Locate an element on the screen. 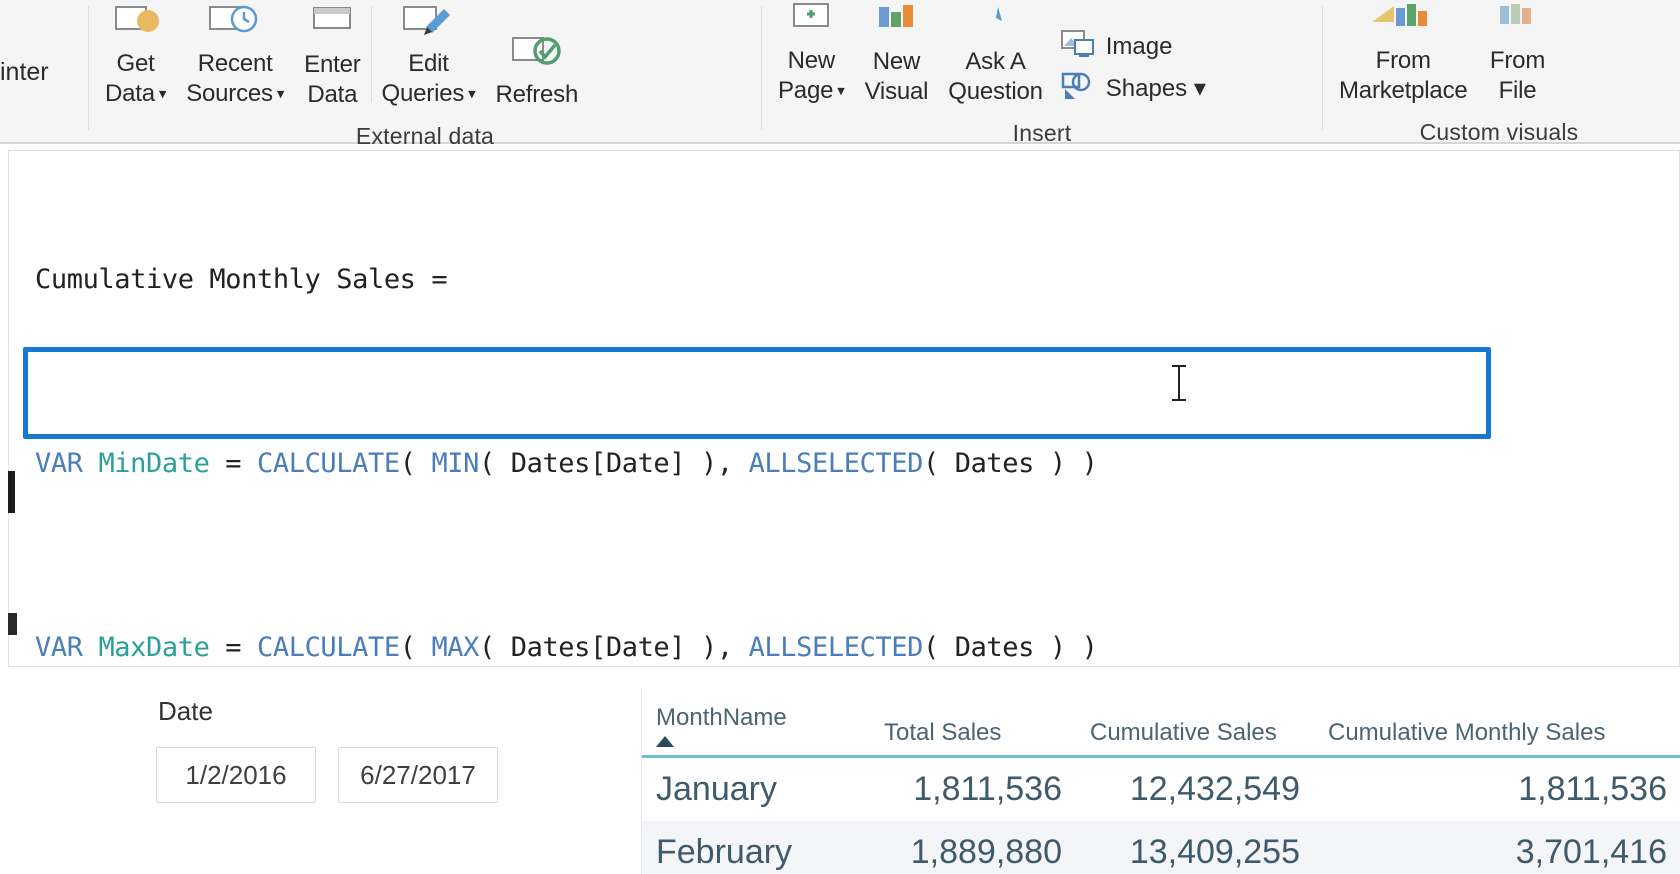  date-slicer-start-input: 1/2/2016 is located at coordinates (236, 775).